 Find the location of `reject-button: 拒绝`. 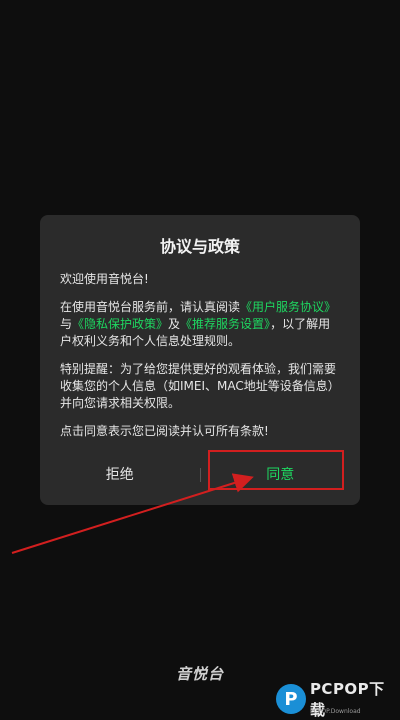

reject-button: 拒绝 is located at coordinates (120, 475).